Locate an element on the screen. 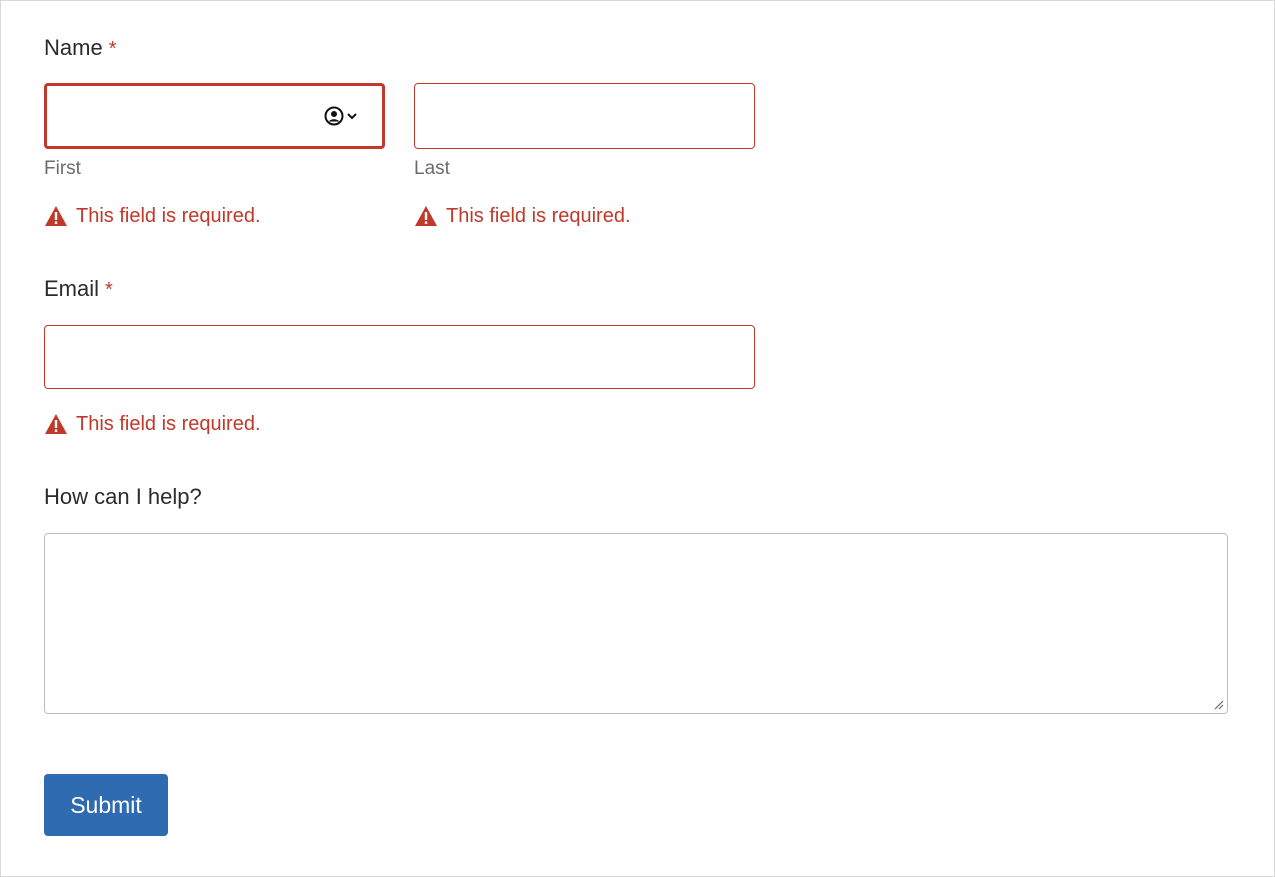 This screenshot has width=1275, height=877. last-name-input is located at coordinates (584, 116).